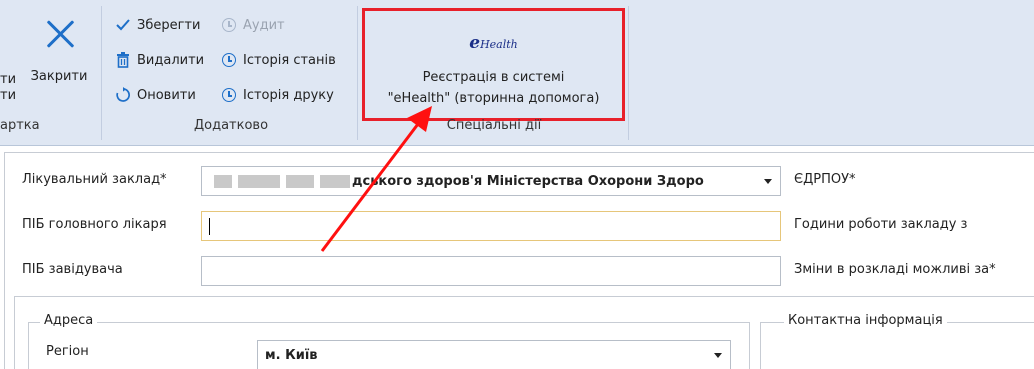 This screenshot has height=369, width=1034. I want to click on state-history-label: Історія станів, so click(289, 60).